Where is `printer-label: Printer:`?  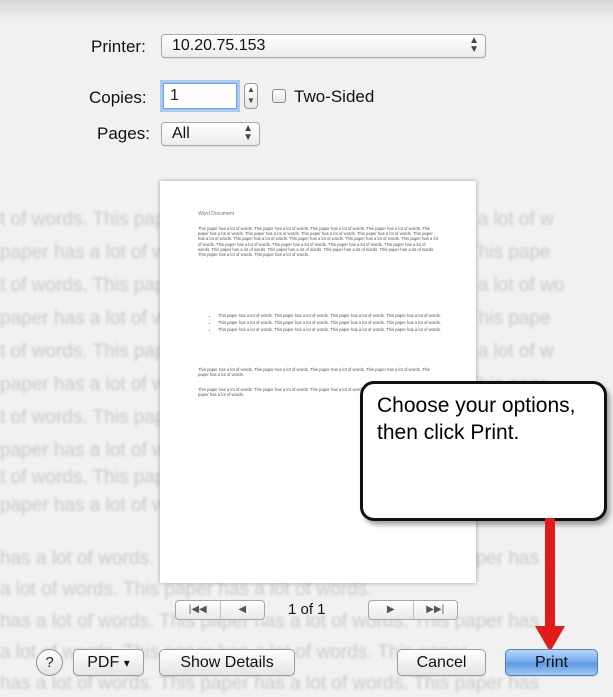 printer-label: Printer: is located at coordinates (118, 46).